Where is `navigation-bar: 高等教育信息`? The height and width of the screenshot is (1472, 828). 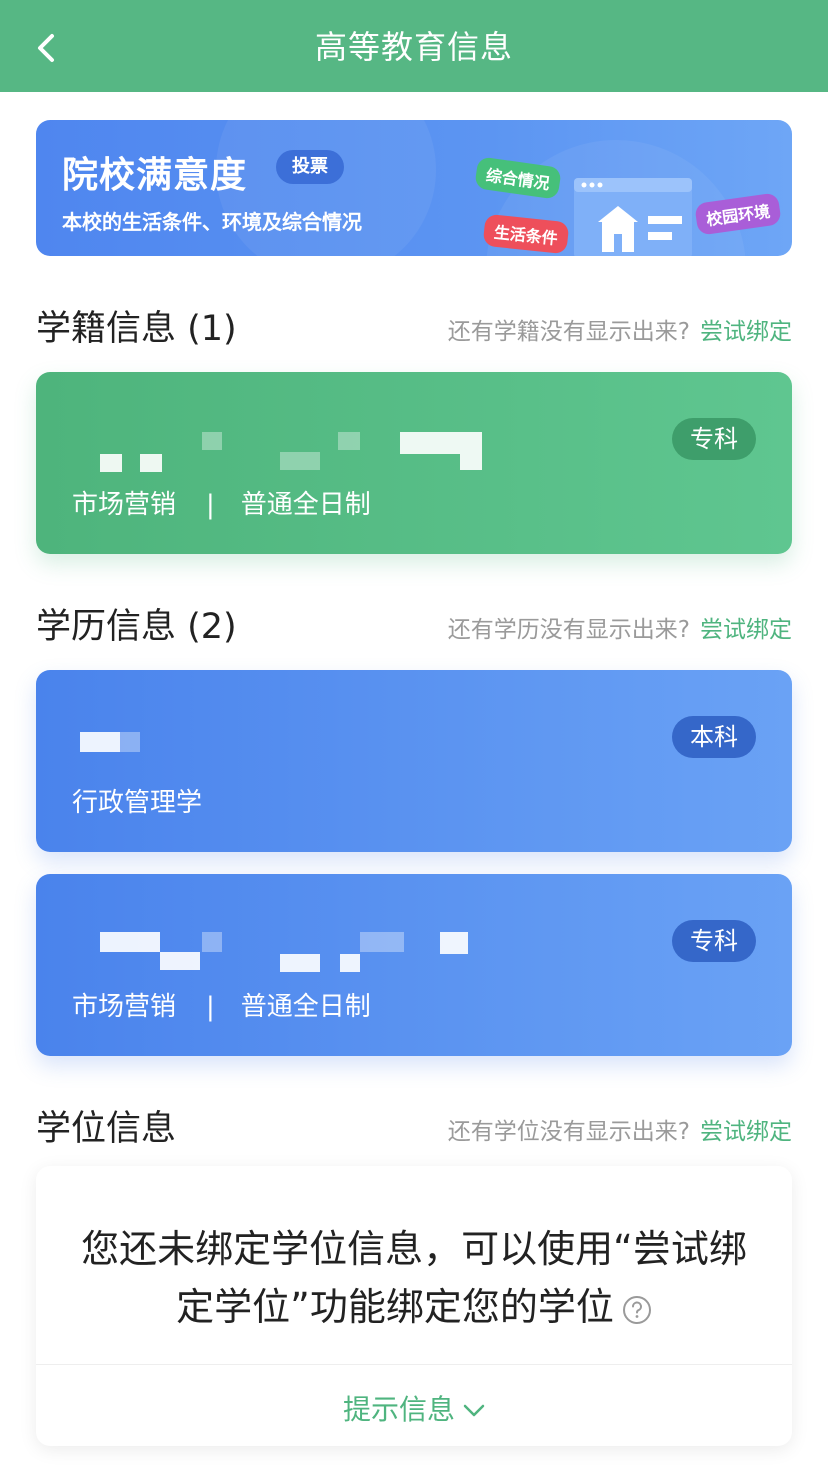
navigation-bar: 高等教育信息 is located at coordinates (414, 46).